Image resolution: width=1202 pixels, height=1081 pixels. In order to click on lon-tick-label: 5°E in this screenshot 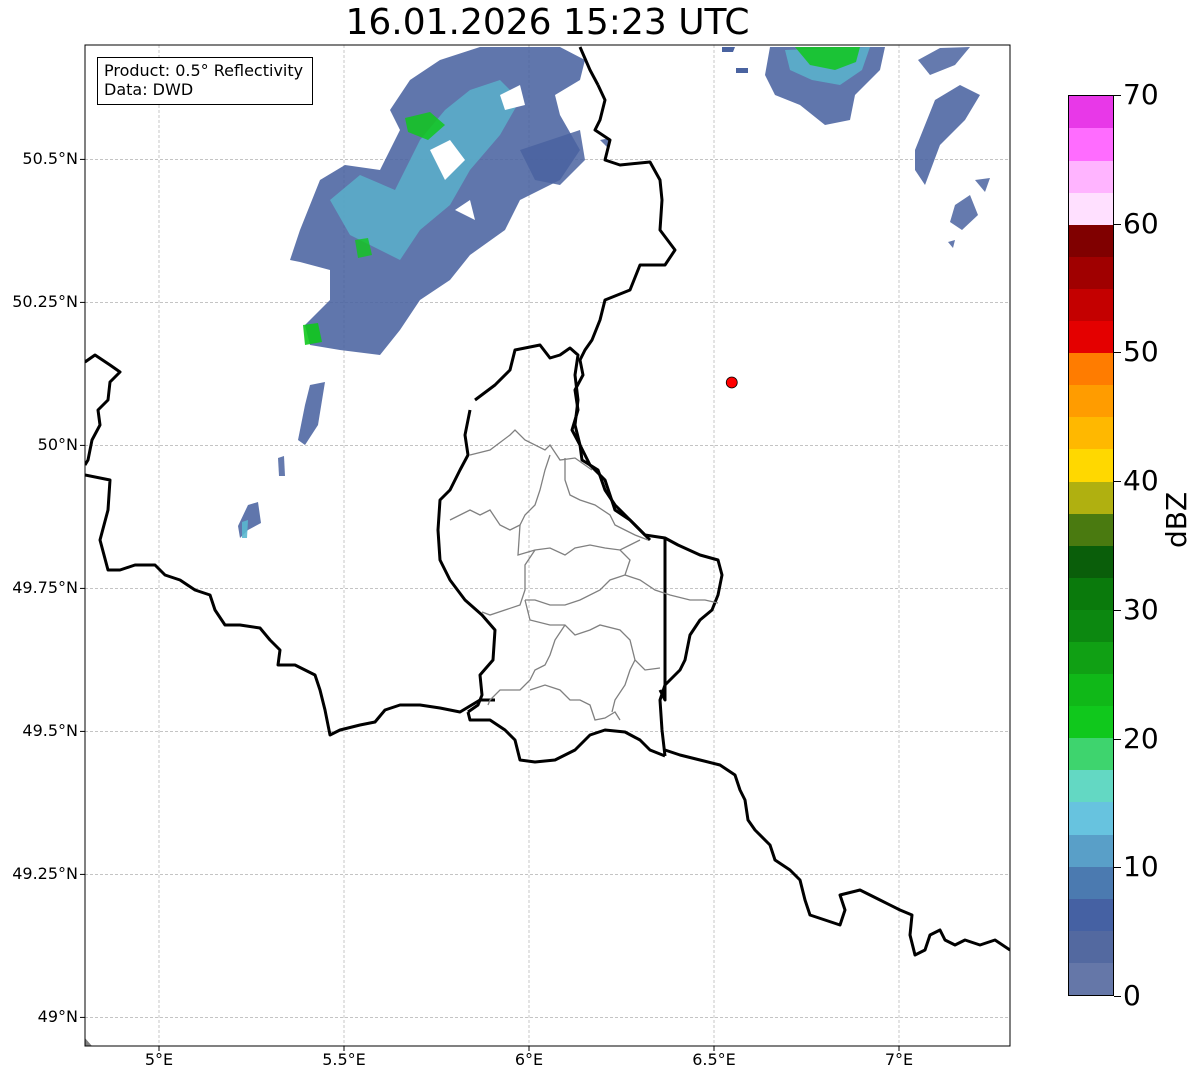, I will do `click(159, 1059)`.